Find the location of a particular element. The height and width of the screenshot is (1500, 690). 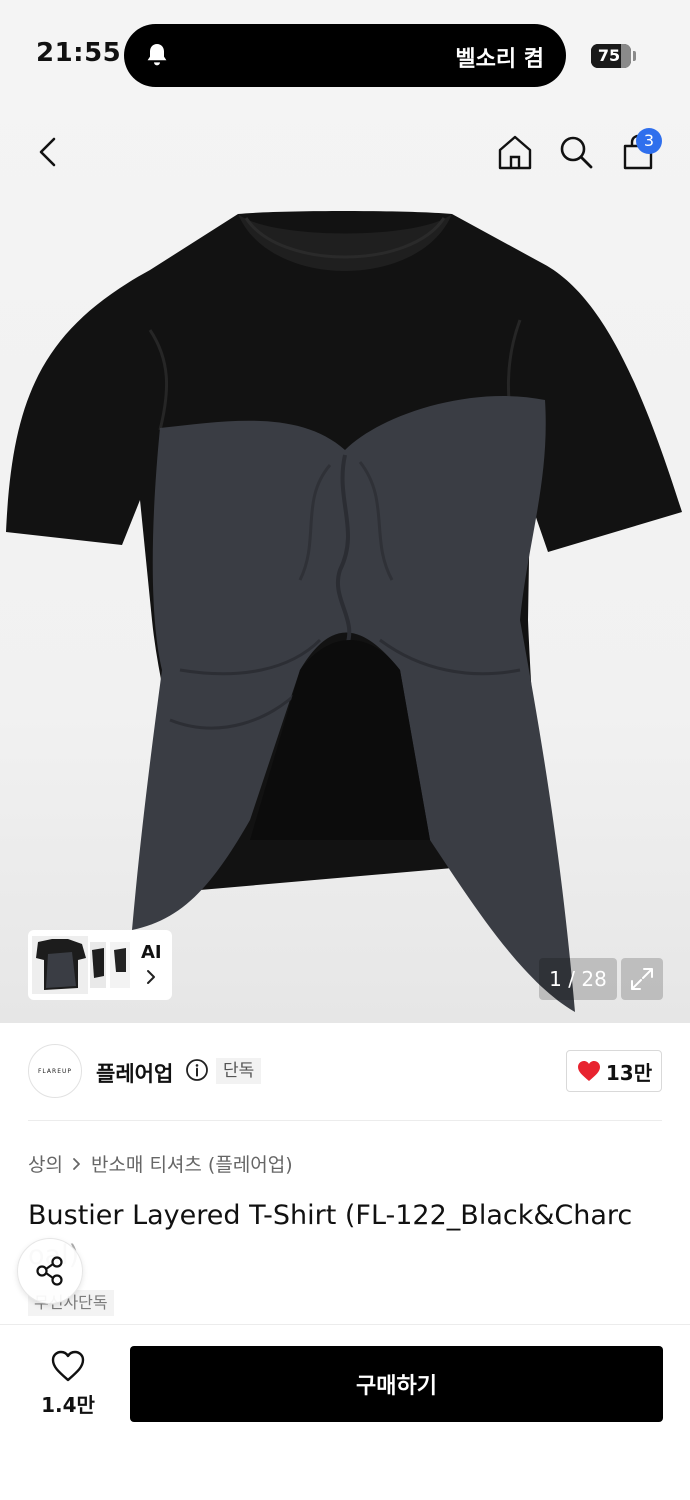

search-icon is located at coordinates (576, 152).